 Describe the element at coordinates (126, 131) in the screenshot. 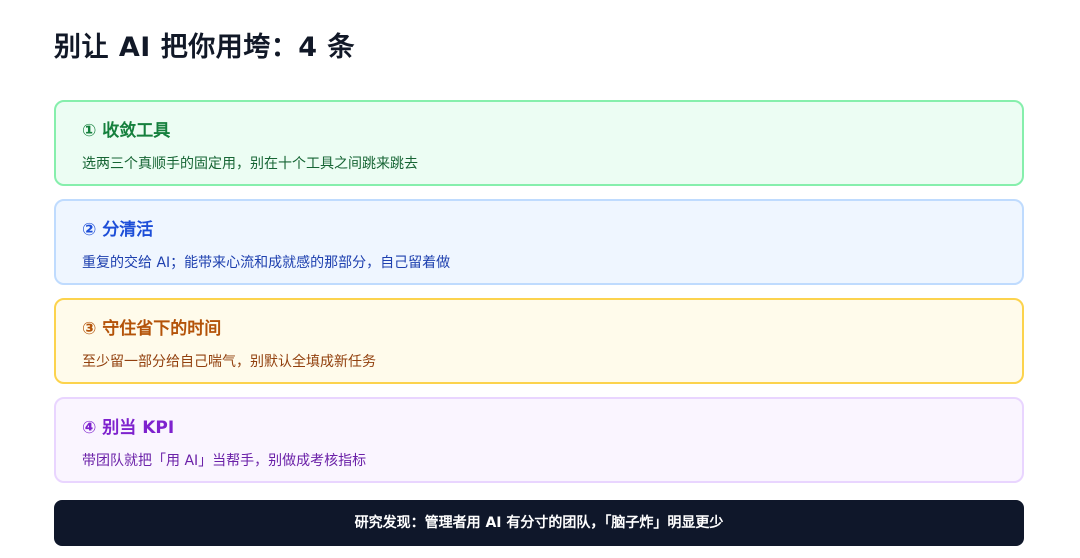

I see `tip-card-title: ① 收敛工具` at that location.